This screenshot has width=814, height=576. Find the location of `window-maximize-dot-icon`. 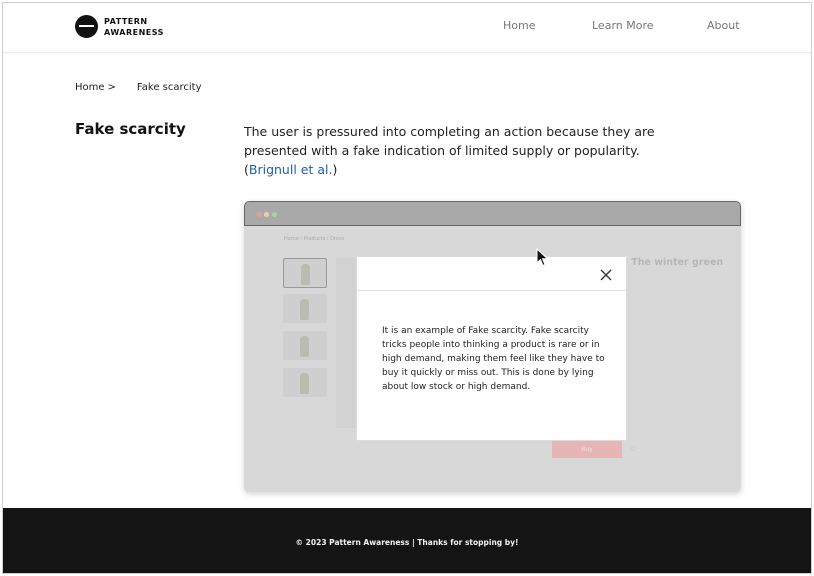

window-maximize-dot-icon is located at coordinates (274, 214).